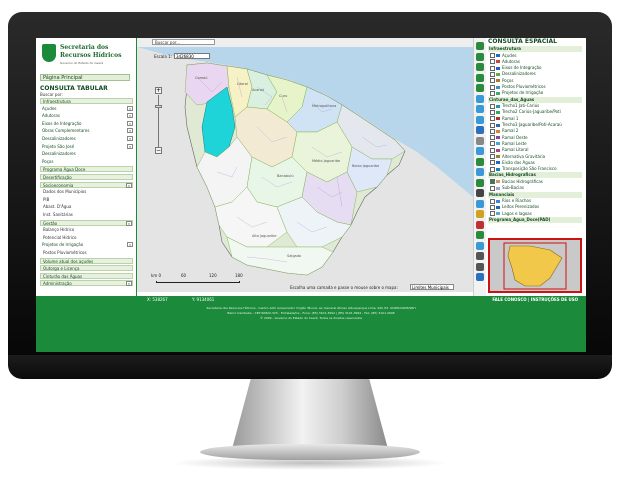 The width and height of the screenshot is (620, 500). I want to click on layer-item: Trecho3 Jaguaribe/Poti-Acaraú, so click(537, 125).